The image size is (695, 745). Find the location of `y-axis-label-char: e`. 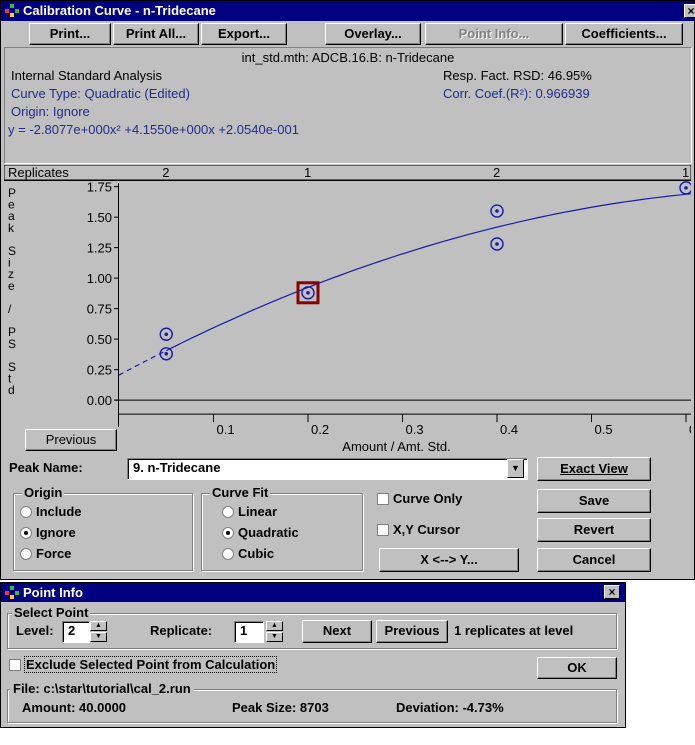

y-axis-label-char: e is located at coordinates (11, 286).